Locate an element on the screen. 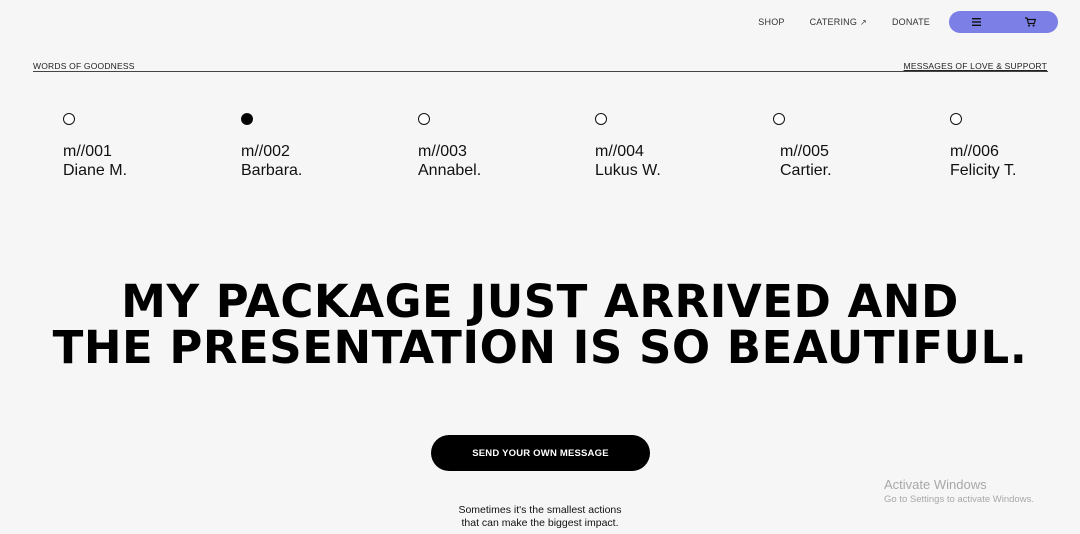 This screenshot has width=1080, height=534. message-option-001: m//001 Diane M. is located at coordinates (95, 146).